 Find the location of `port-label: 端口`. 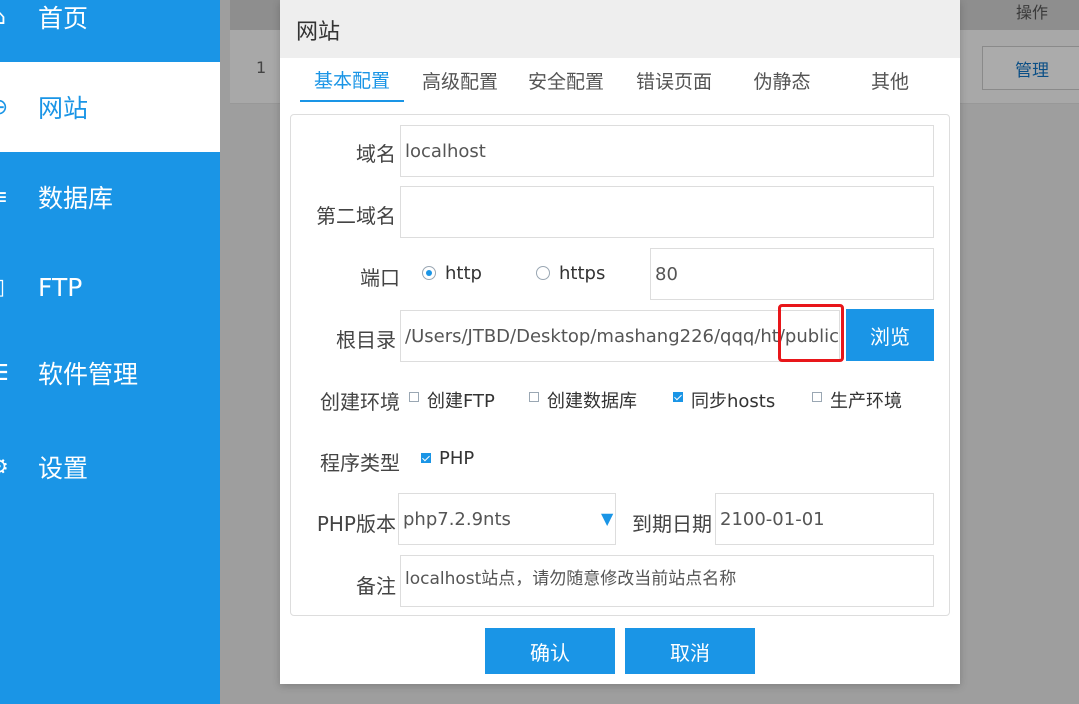

port-label: 端口 is located at coordinates (380, 278).